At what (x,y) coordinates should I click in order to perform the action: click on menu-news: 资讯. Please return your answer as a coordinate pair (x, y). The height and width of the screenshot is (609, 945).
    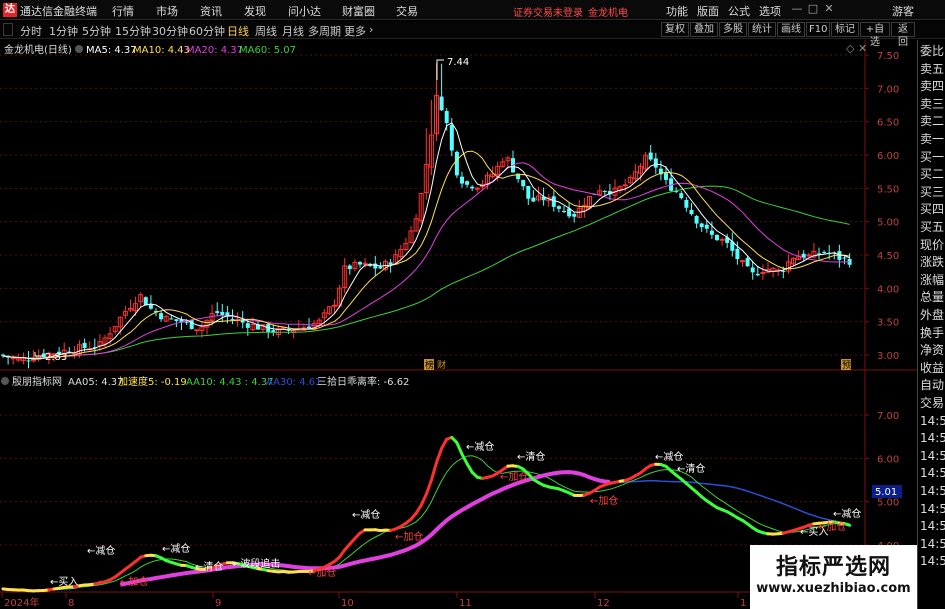
    Looking at the image, I should click on (211, 11).